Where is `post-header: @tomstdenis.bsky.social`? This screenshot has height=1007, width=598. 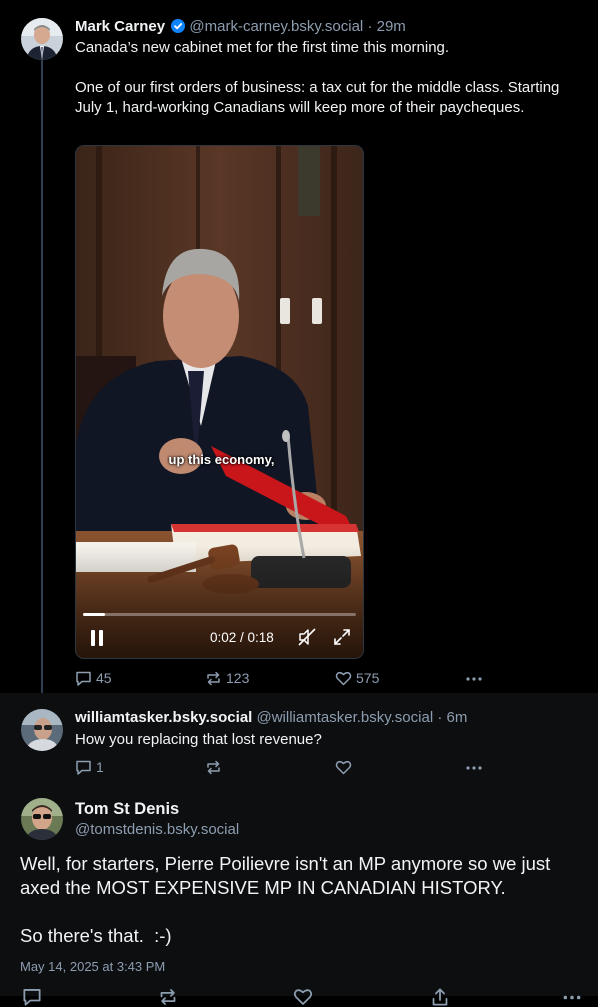 post-header: @tomstdenis.bsky.social is located at coordinates (157, 829).